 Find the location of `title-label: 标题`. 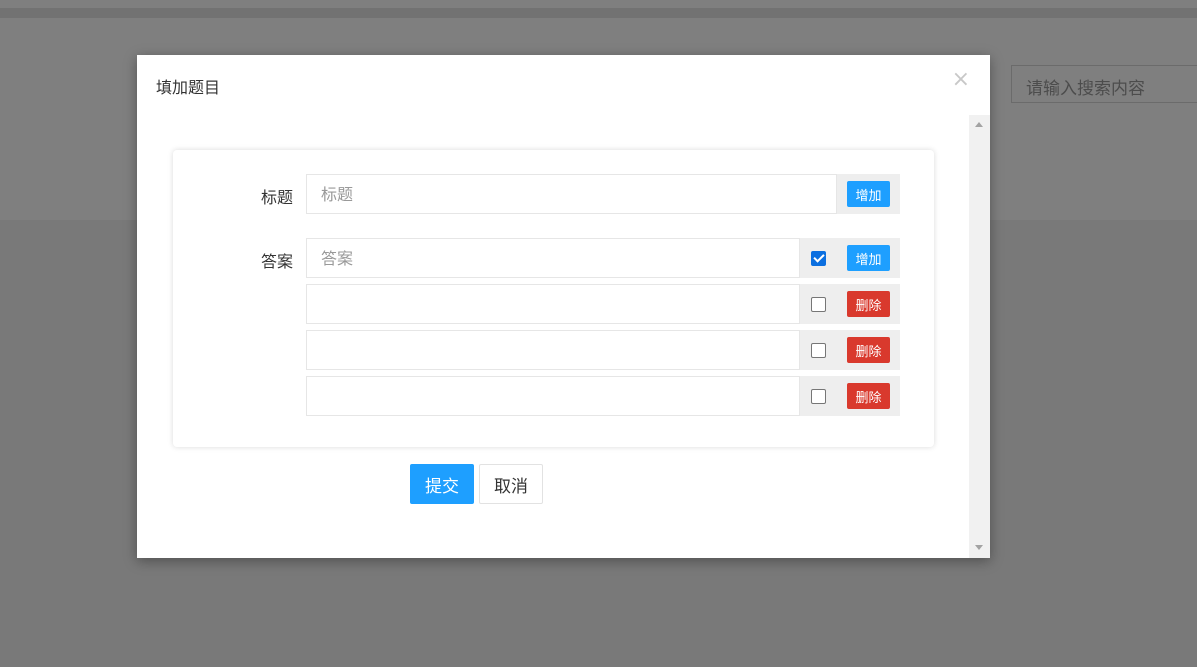

title-label: 标题 is located at coordinates (276, 197).